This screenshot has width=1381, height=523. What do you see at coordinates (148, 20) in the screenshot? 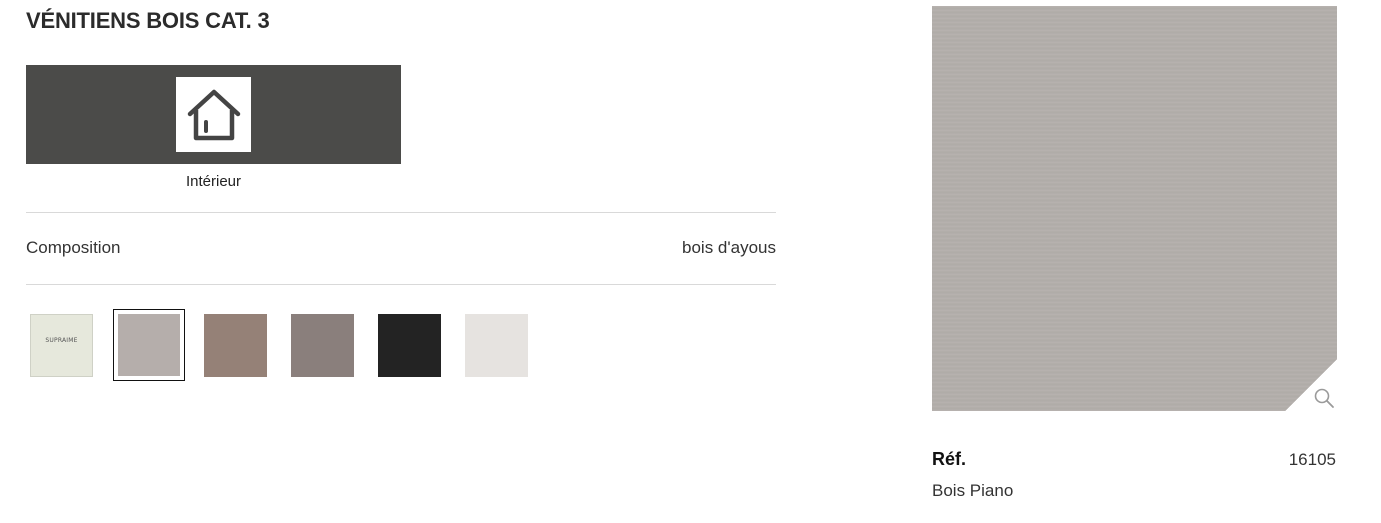
I see `page-title: VÉNITIENS BOIS CAT. 3` at bounding box center [148, 20].